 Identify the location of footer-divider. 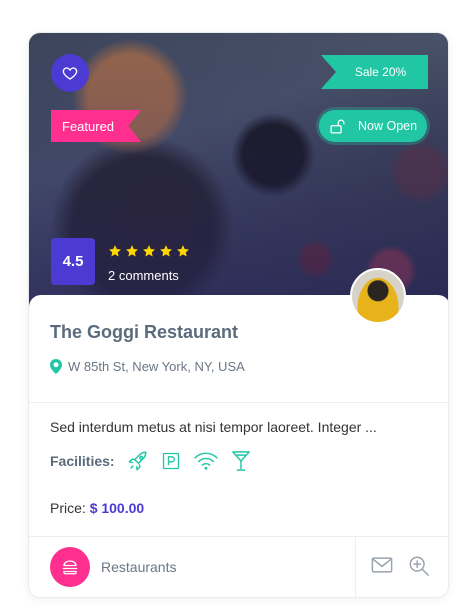
(355, 566).